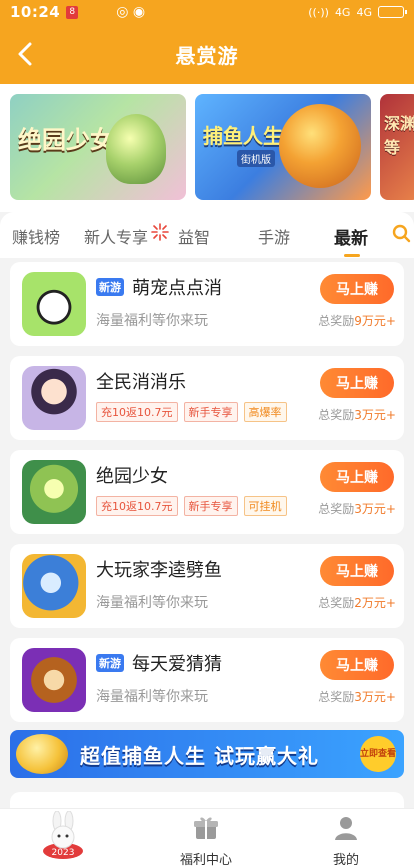  I want to click on battery-icon, so click(392, 12).